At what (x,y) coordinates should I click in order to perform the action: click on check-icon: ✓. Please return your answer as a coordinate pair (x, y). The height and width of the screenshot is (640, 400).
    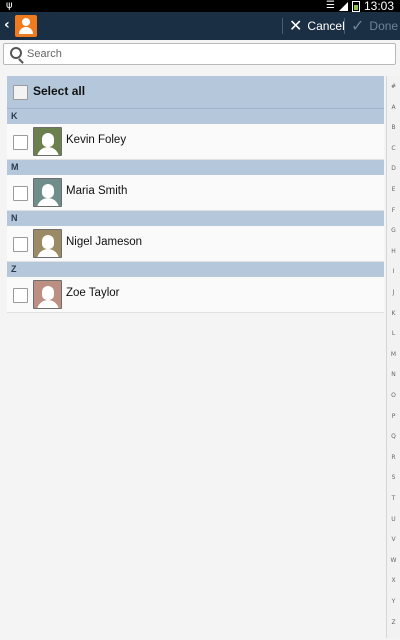
    Looking at the image, I should click on (358, 26).